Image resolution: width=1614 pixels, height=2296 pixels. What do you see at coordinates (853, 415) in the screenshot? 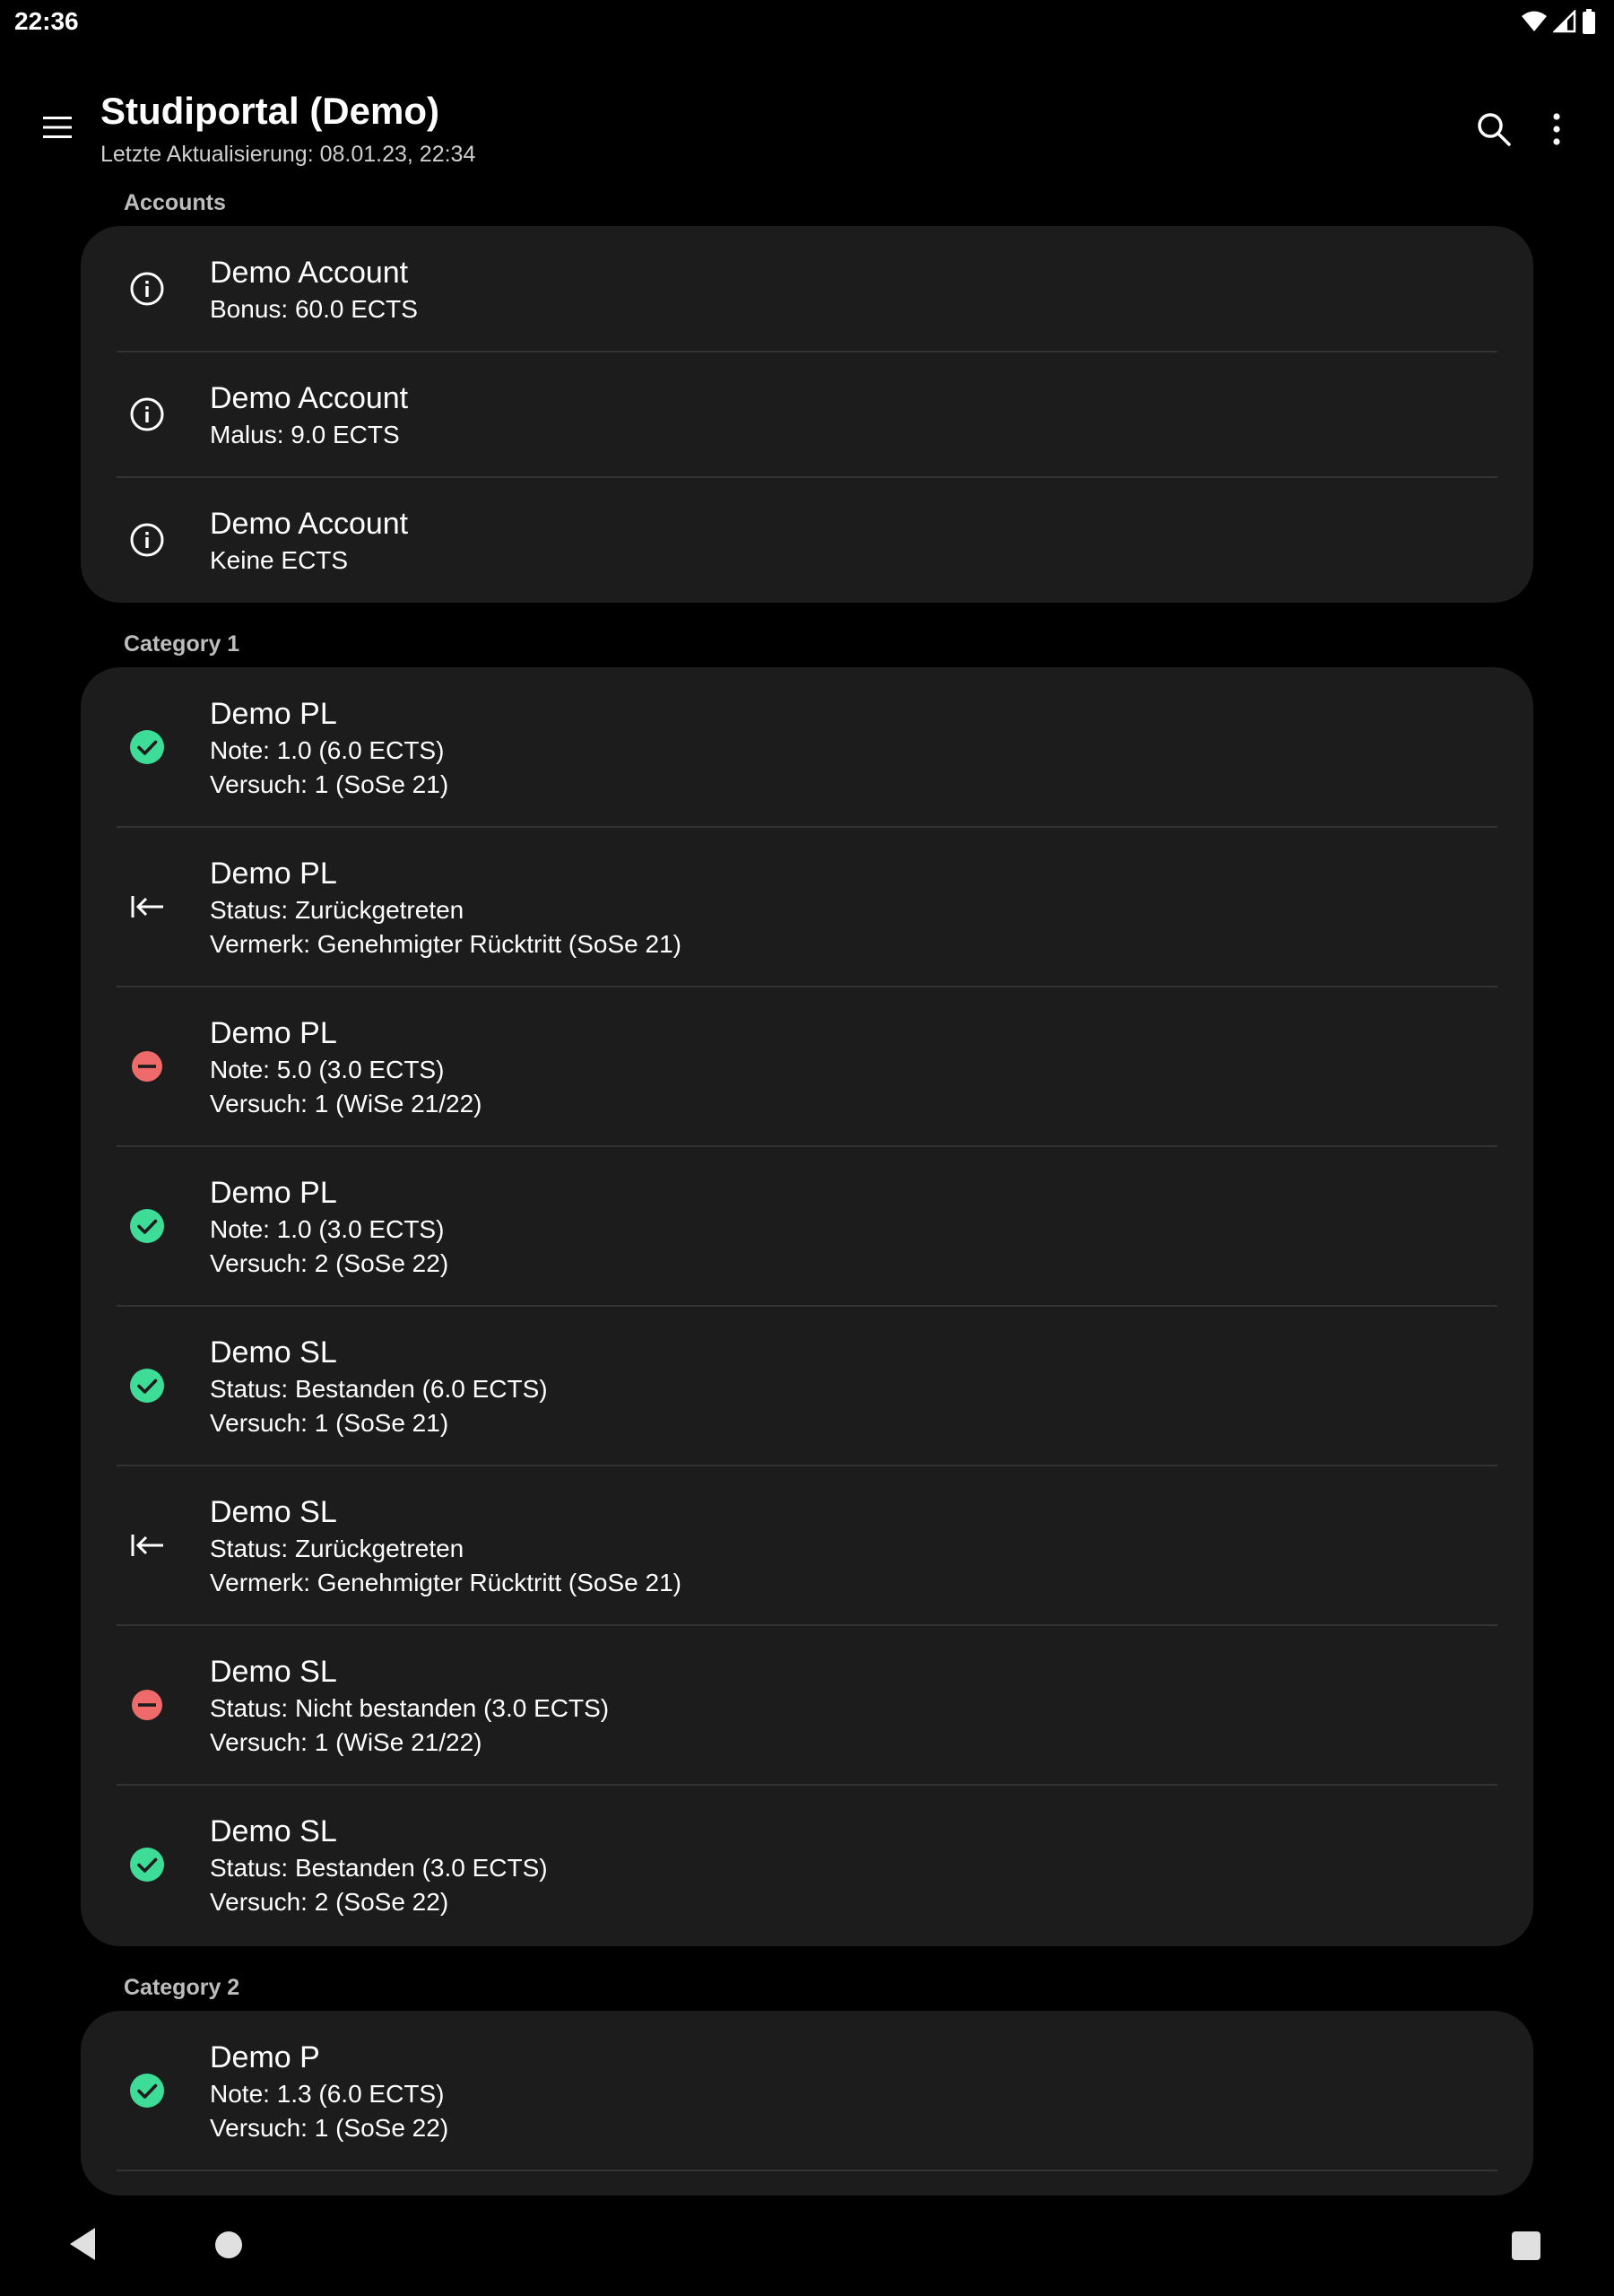
I see `list-item-text: Demo Account Malus: 9.0 ECTS` at bounding box center [853, 415].